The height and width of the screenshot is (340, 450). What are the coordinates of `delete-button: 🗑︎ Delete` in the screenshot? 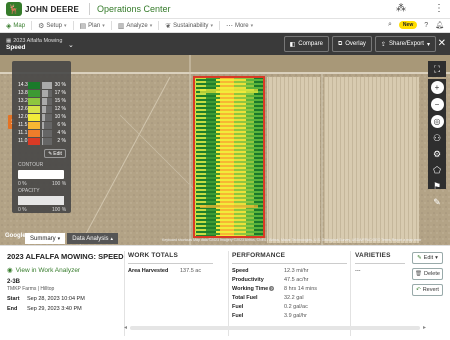 It's located at (427, 274).